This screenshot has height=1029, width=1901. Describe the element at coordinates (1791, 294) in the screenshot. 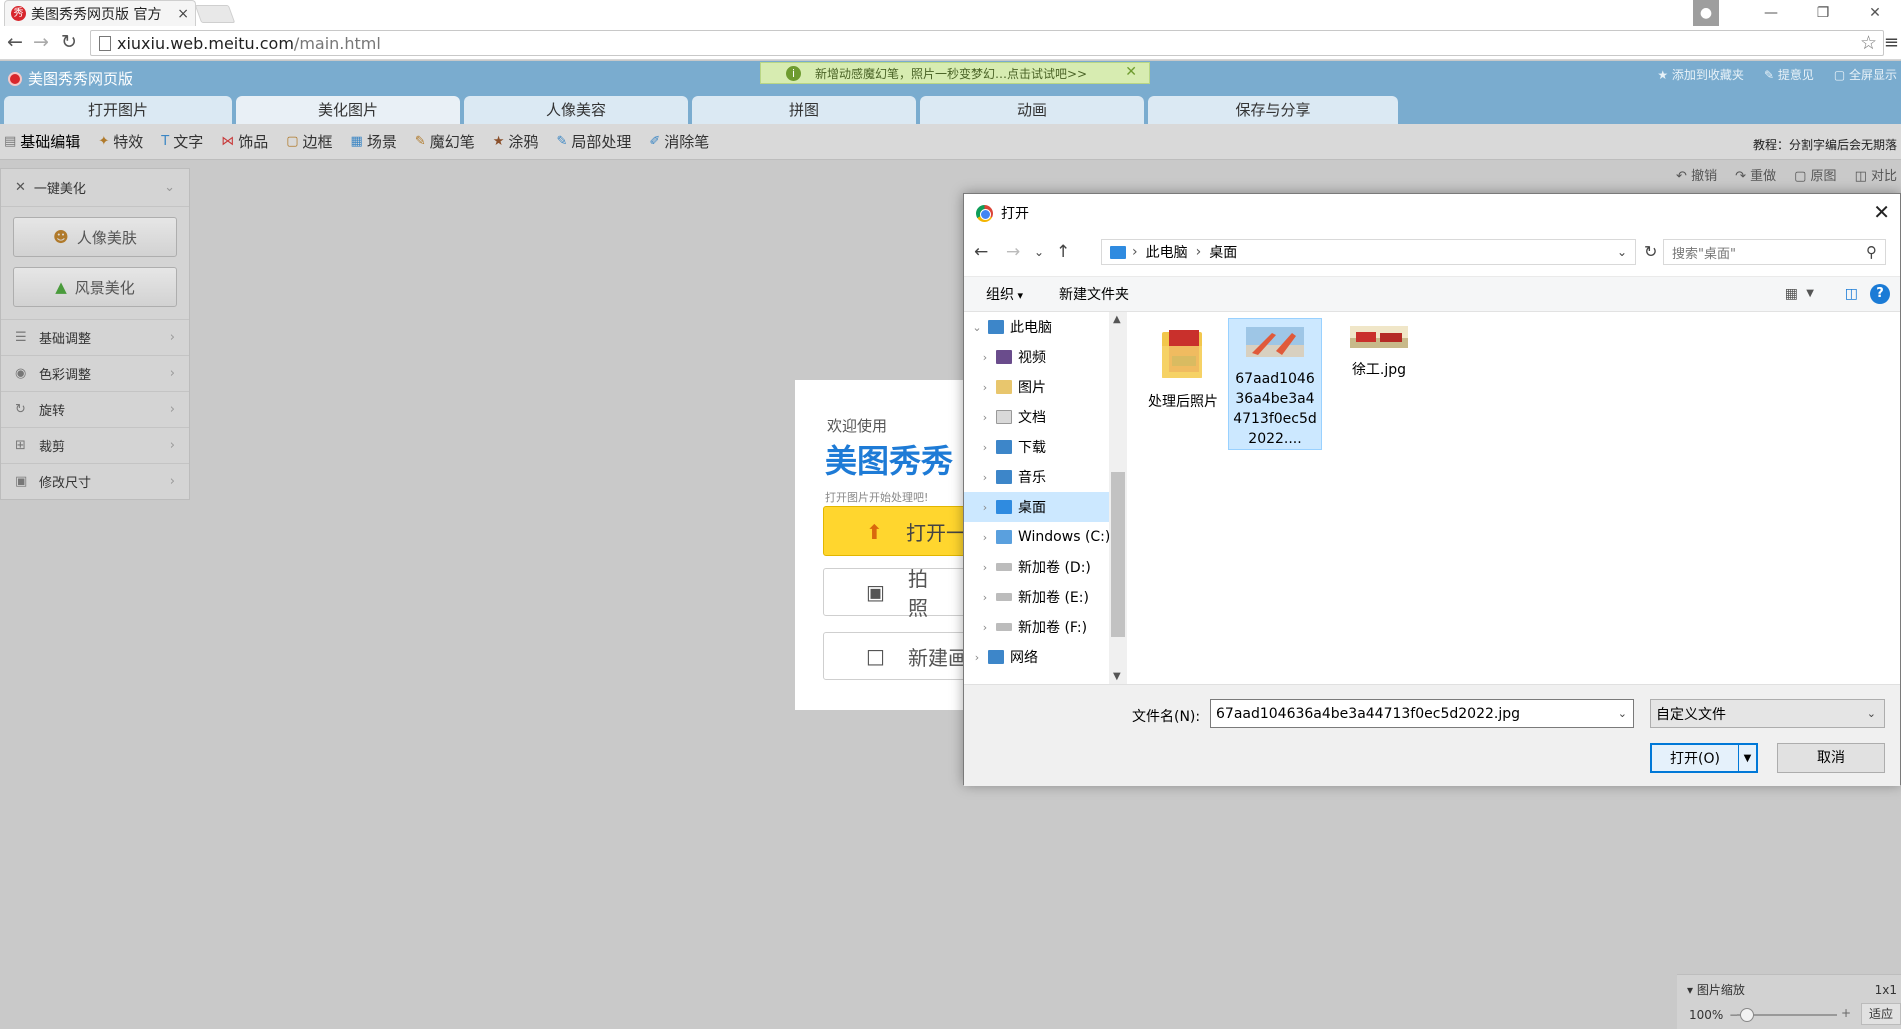

I see `view-options-icon: ▦` at that location.